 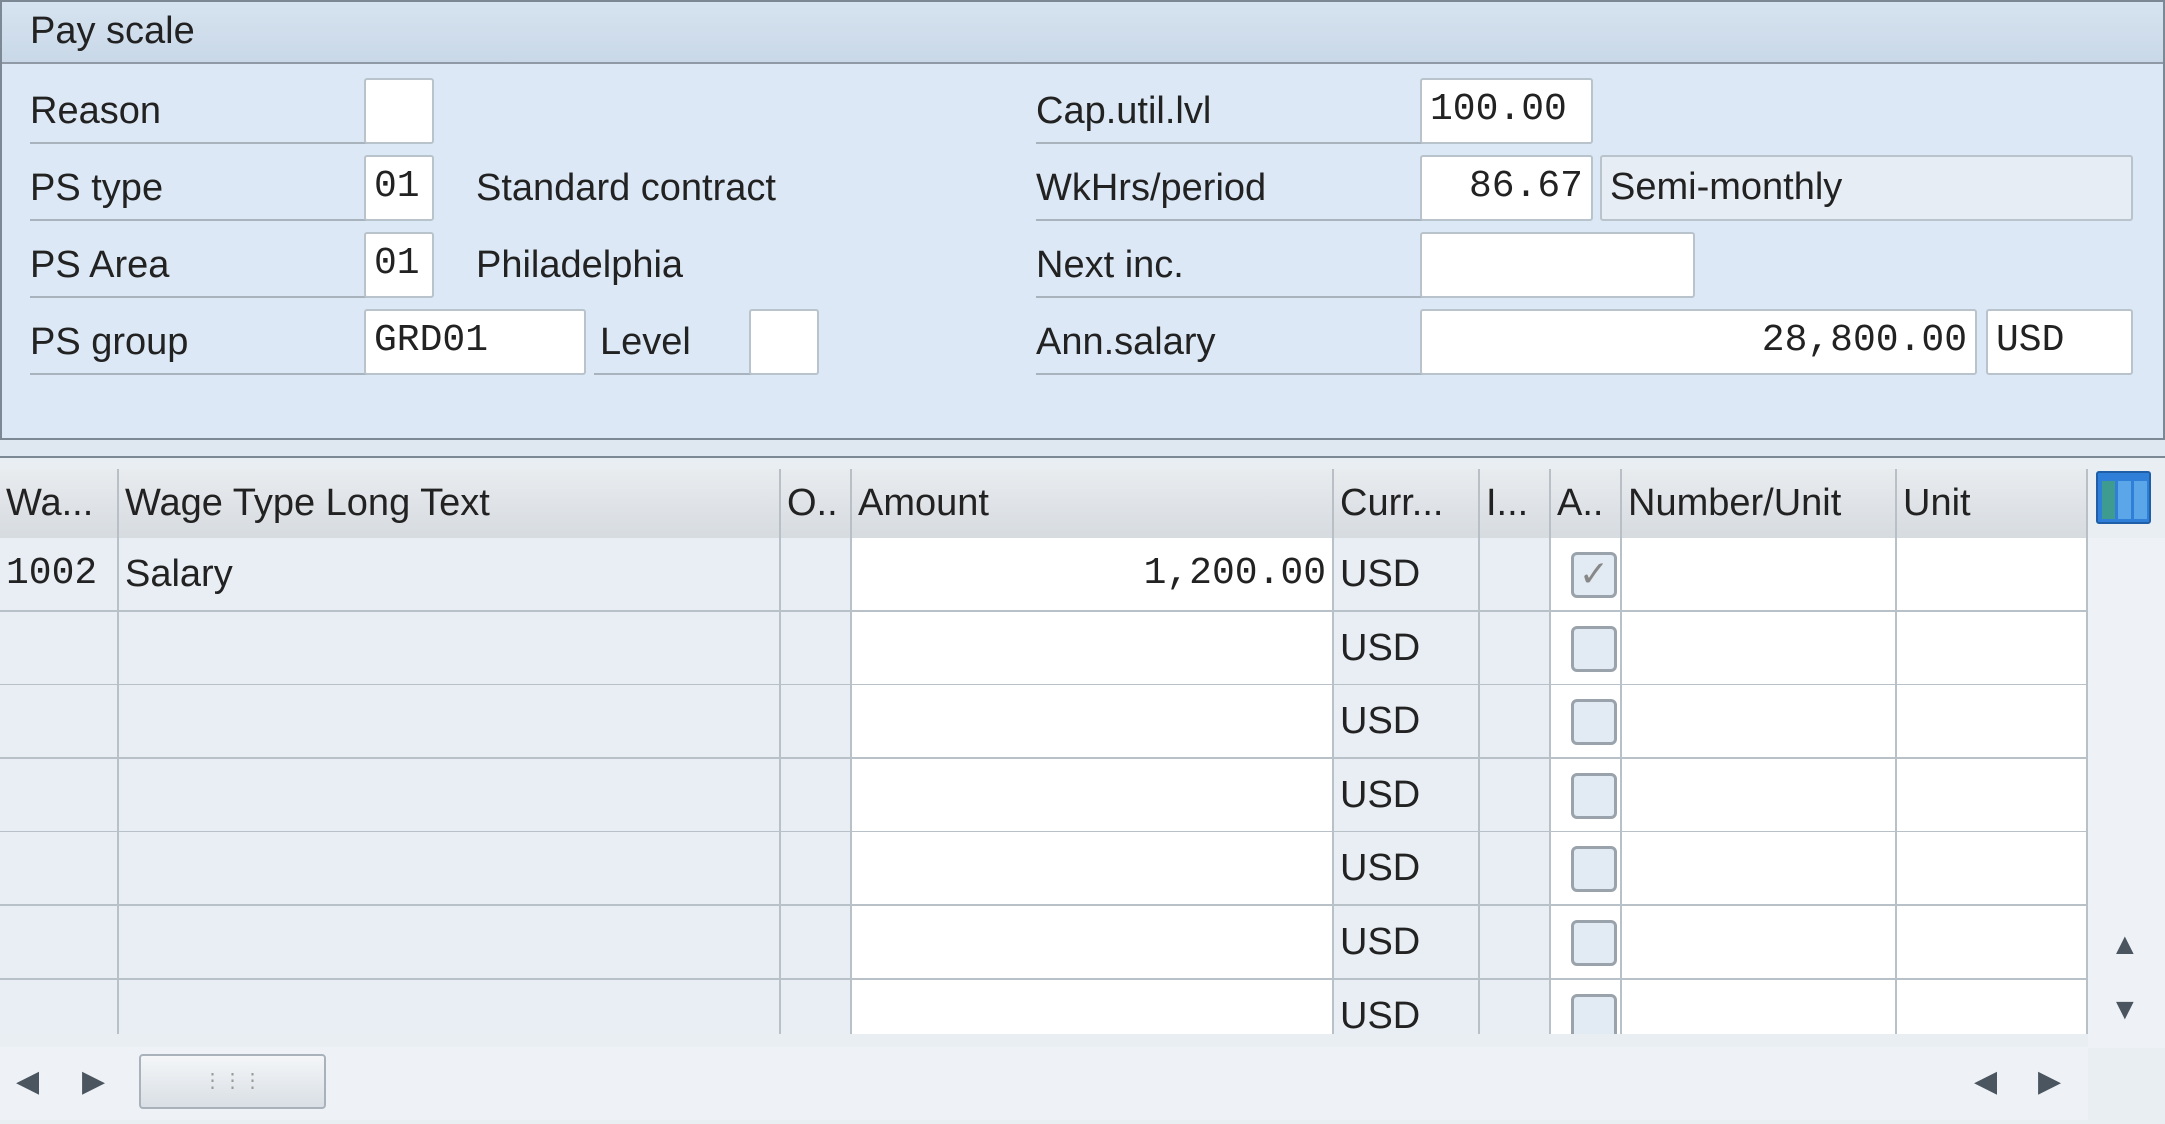 What do you see at coordinates (1557, 265) in the screenshot?
I see `next-inc-input` at bounding box center [1557, 265].